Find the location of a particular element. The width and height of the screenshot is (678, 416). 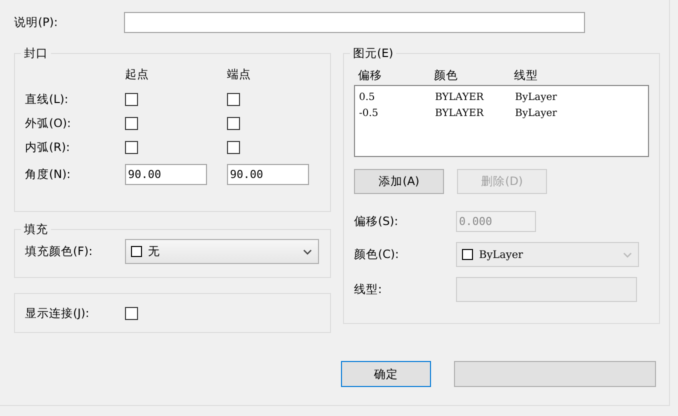

fill-color-dropdown: 无 is located at coordinates (222, 251).